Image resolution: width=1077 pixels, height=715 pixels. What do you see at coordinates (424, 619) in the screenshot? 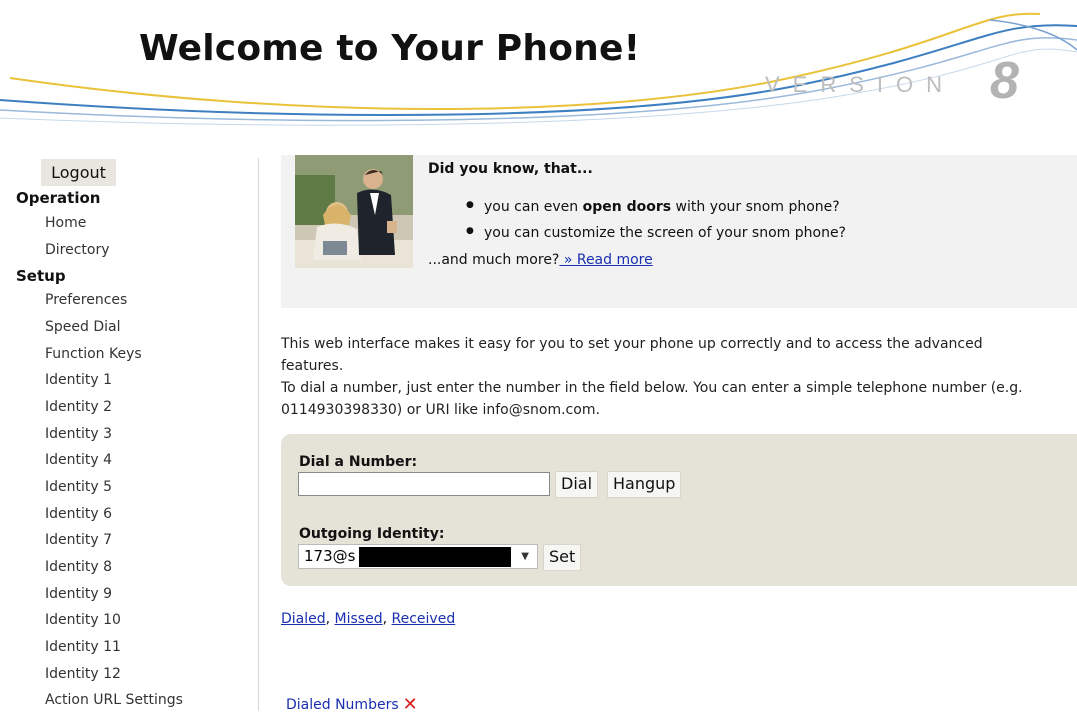
I see `received-link: Received` at bounding box center [424, 619].